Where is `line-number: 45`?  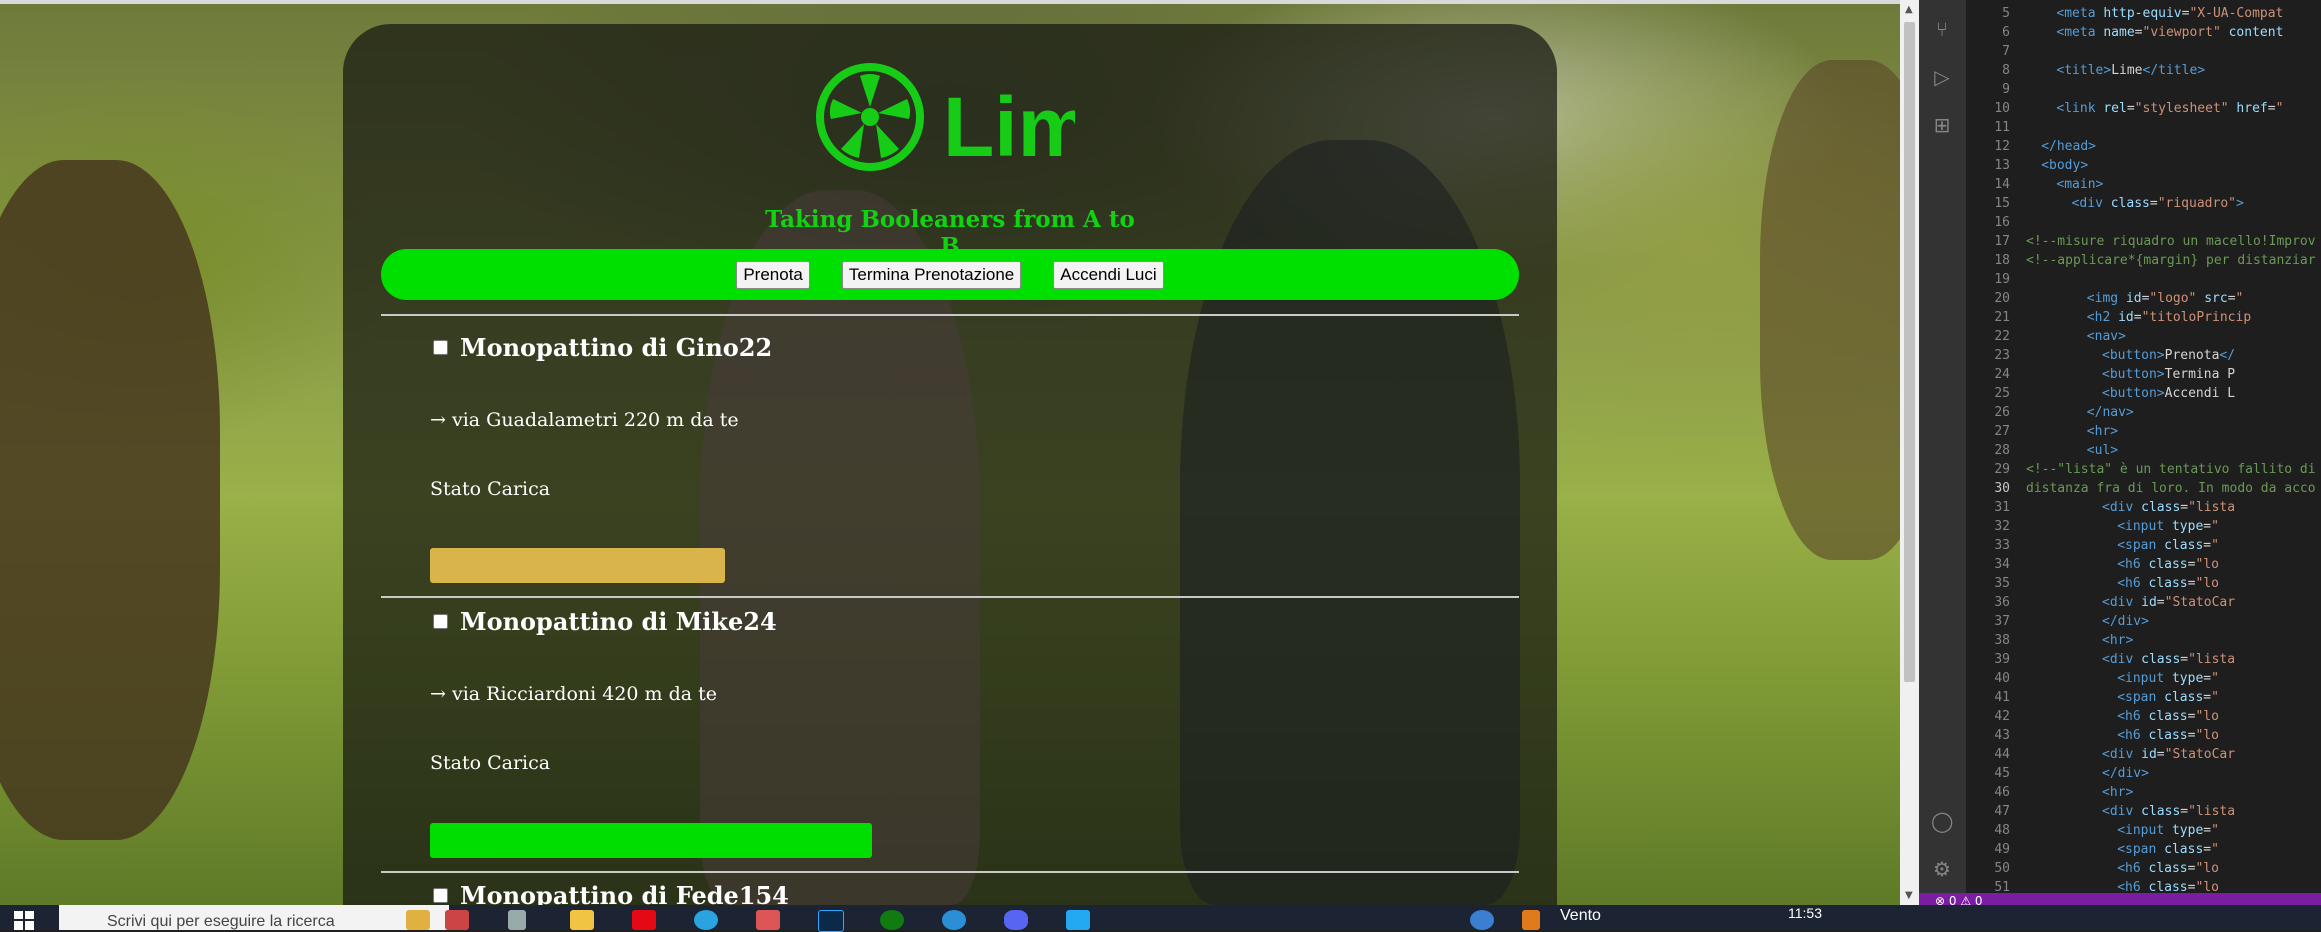 line-number: 45 is located at coordinates (2002, 773).